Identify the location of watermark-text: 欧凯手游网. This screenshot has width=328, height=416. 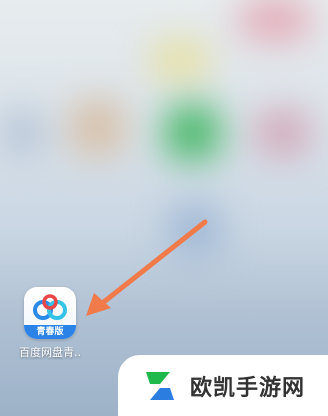
(248, 388).